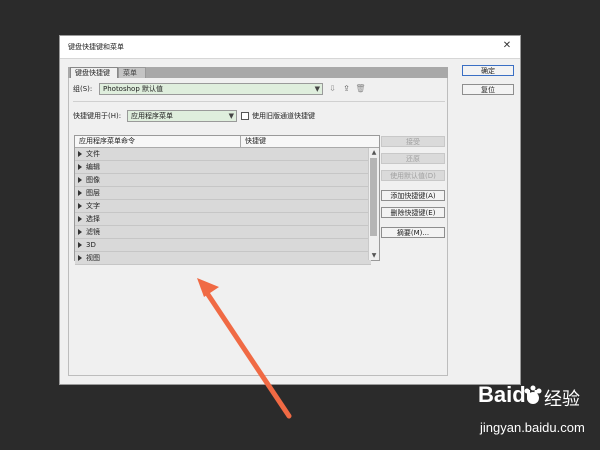 This screenshot has width=600, height=450. Describe the element at coordinates (562, 399) in the screenshot. I see `jingyan-chinese: 经验` at that location.